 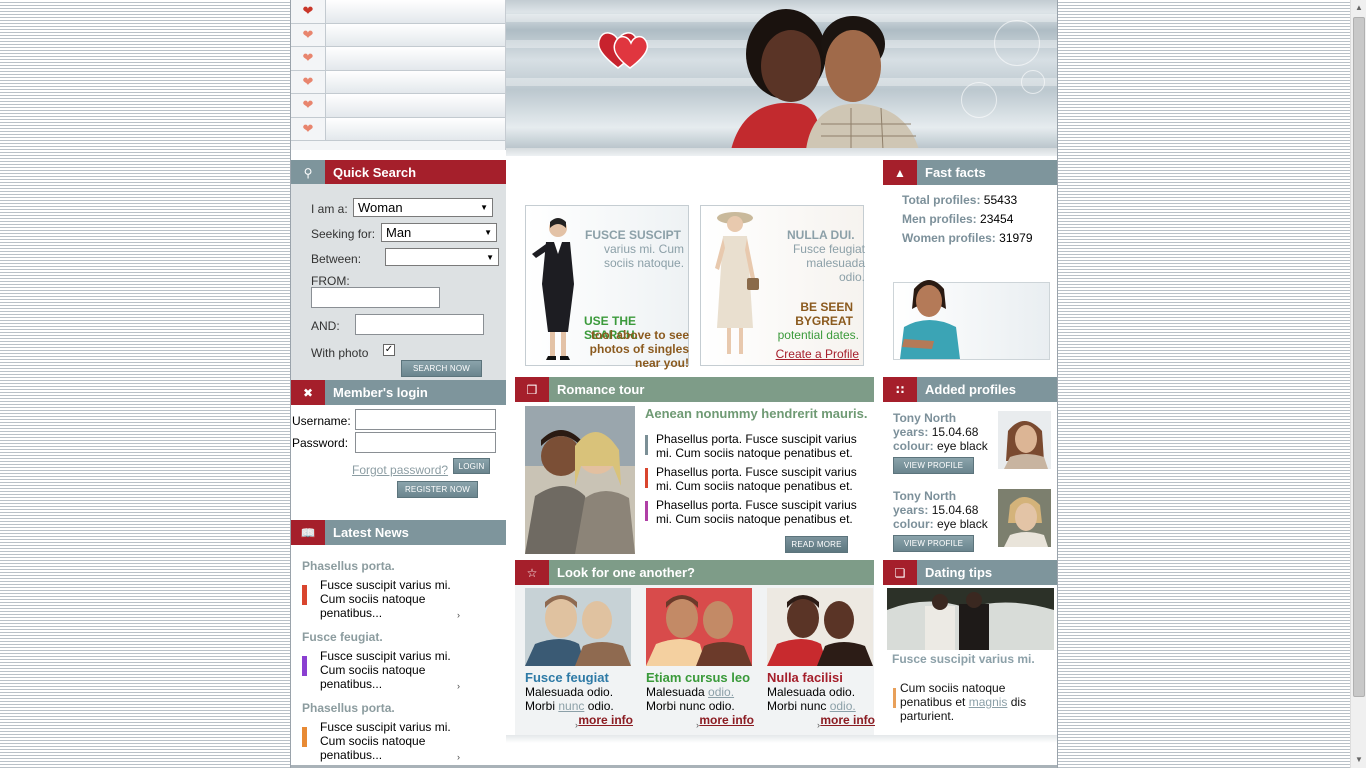 What do you see at coordinates (329, 209) in the screenshot?
I see `i-am-label: I am a:` at bounding box center [329, 209].